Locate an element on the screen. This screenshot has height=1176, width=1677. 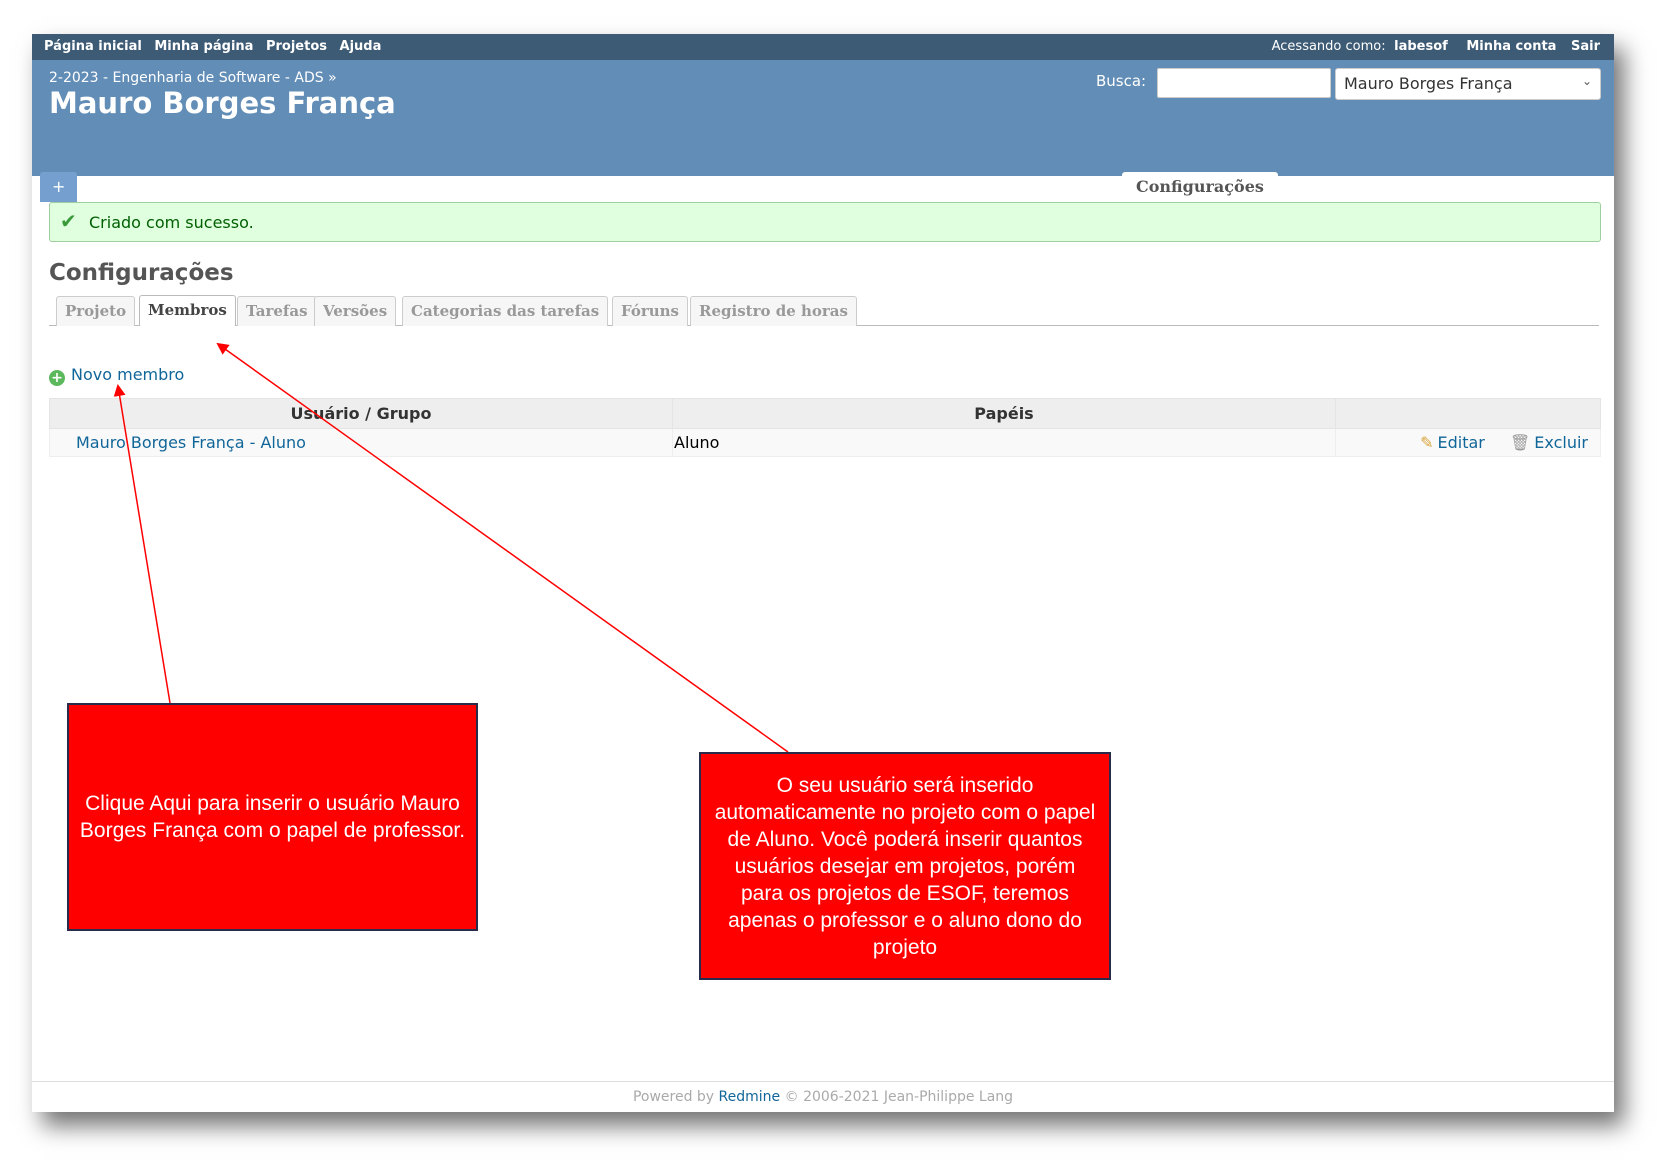
arrow-to-members-tab is located at coordinates (502, 547).